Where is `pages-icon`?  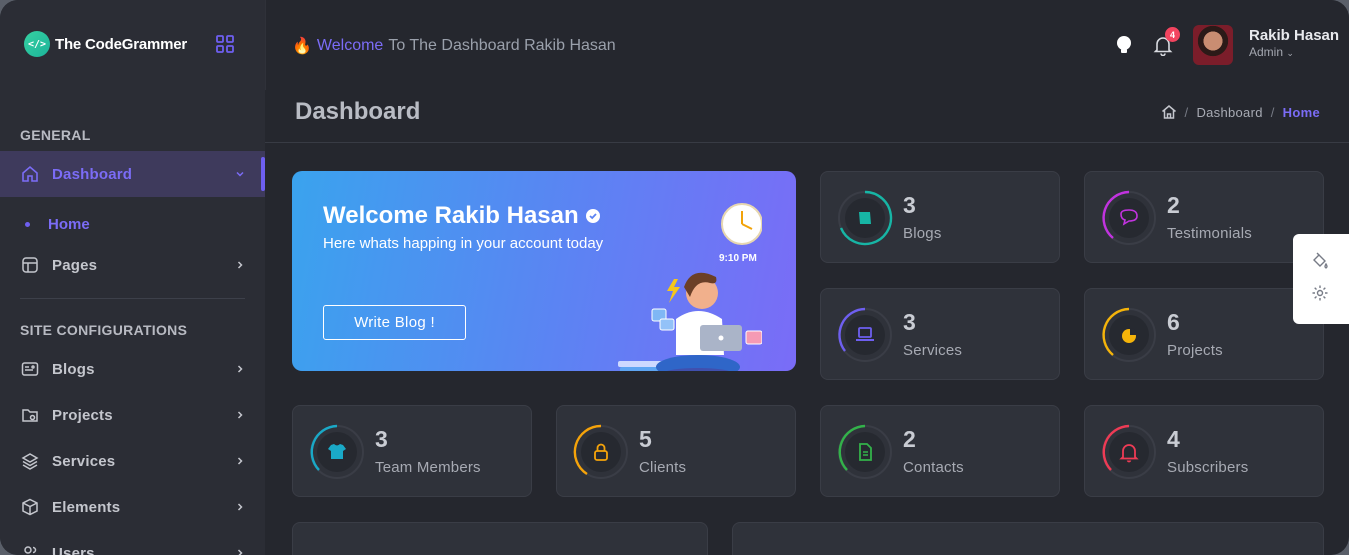
pages-icon is located at coordinates (30, 265).